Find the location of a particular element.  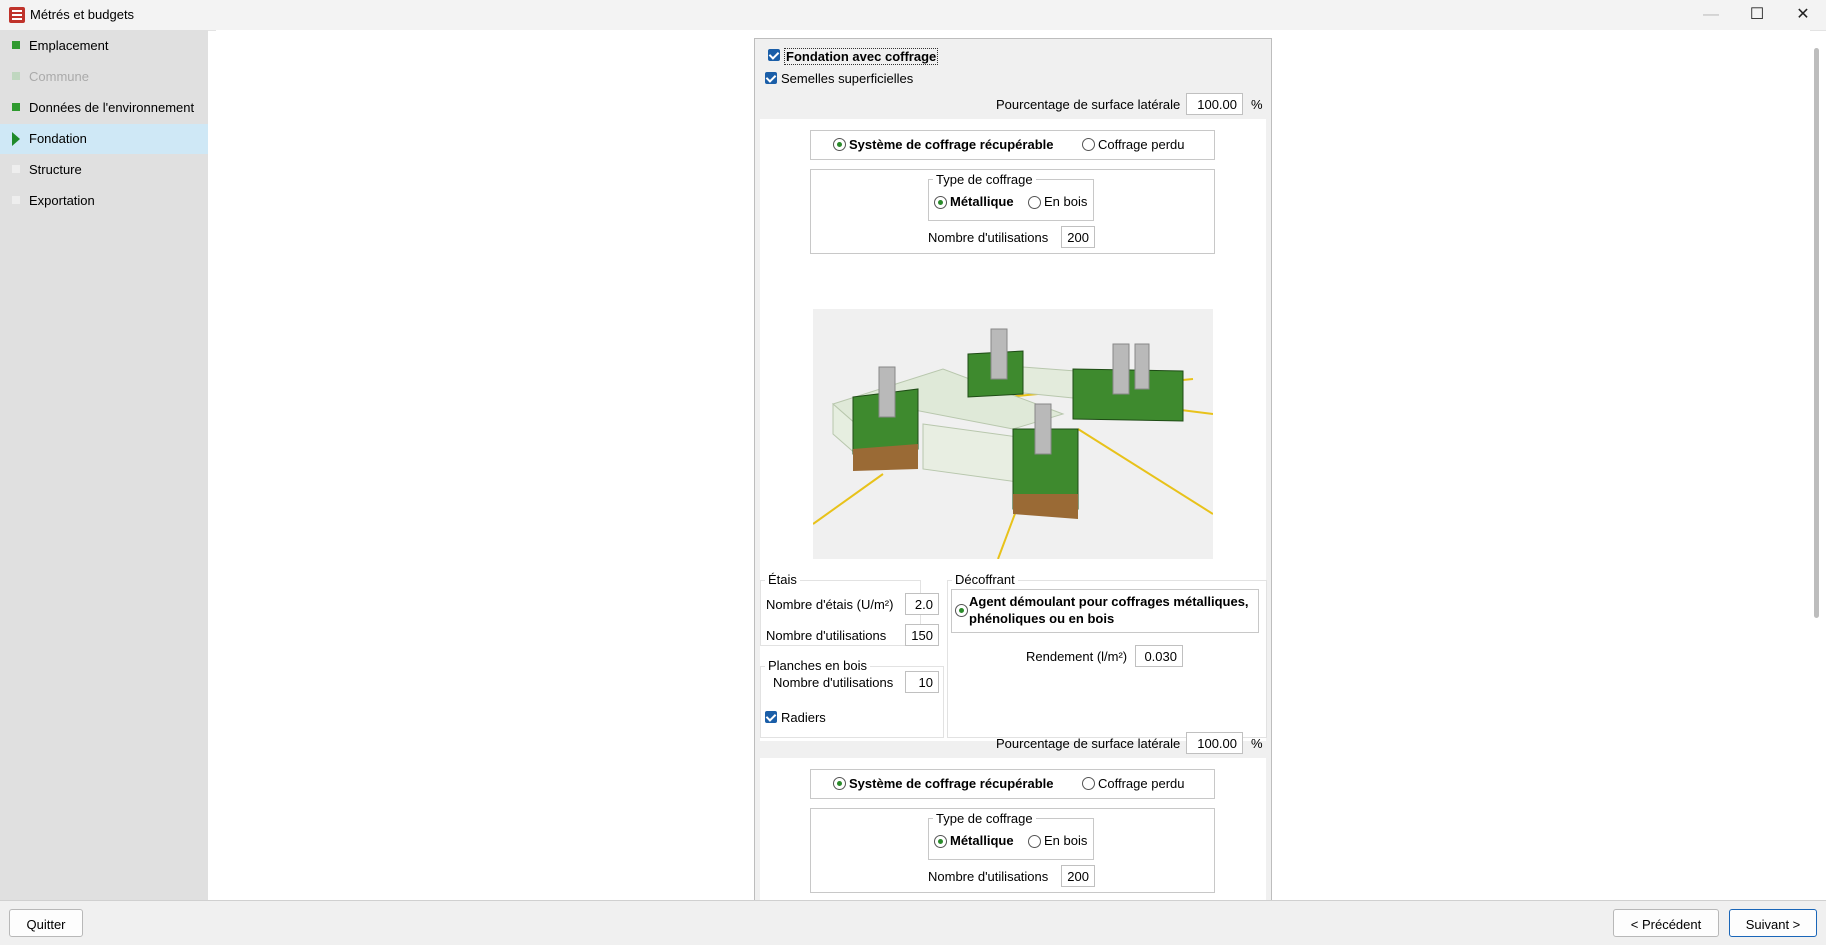

title-bar: Métrés et budgets — ☐ ✕ is located at coordinates (913, 15).